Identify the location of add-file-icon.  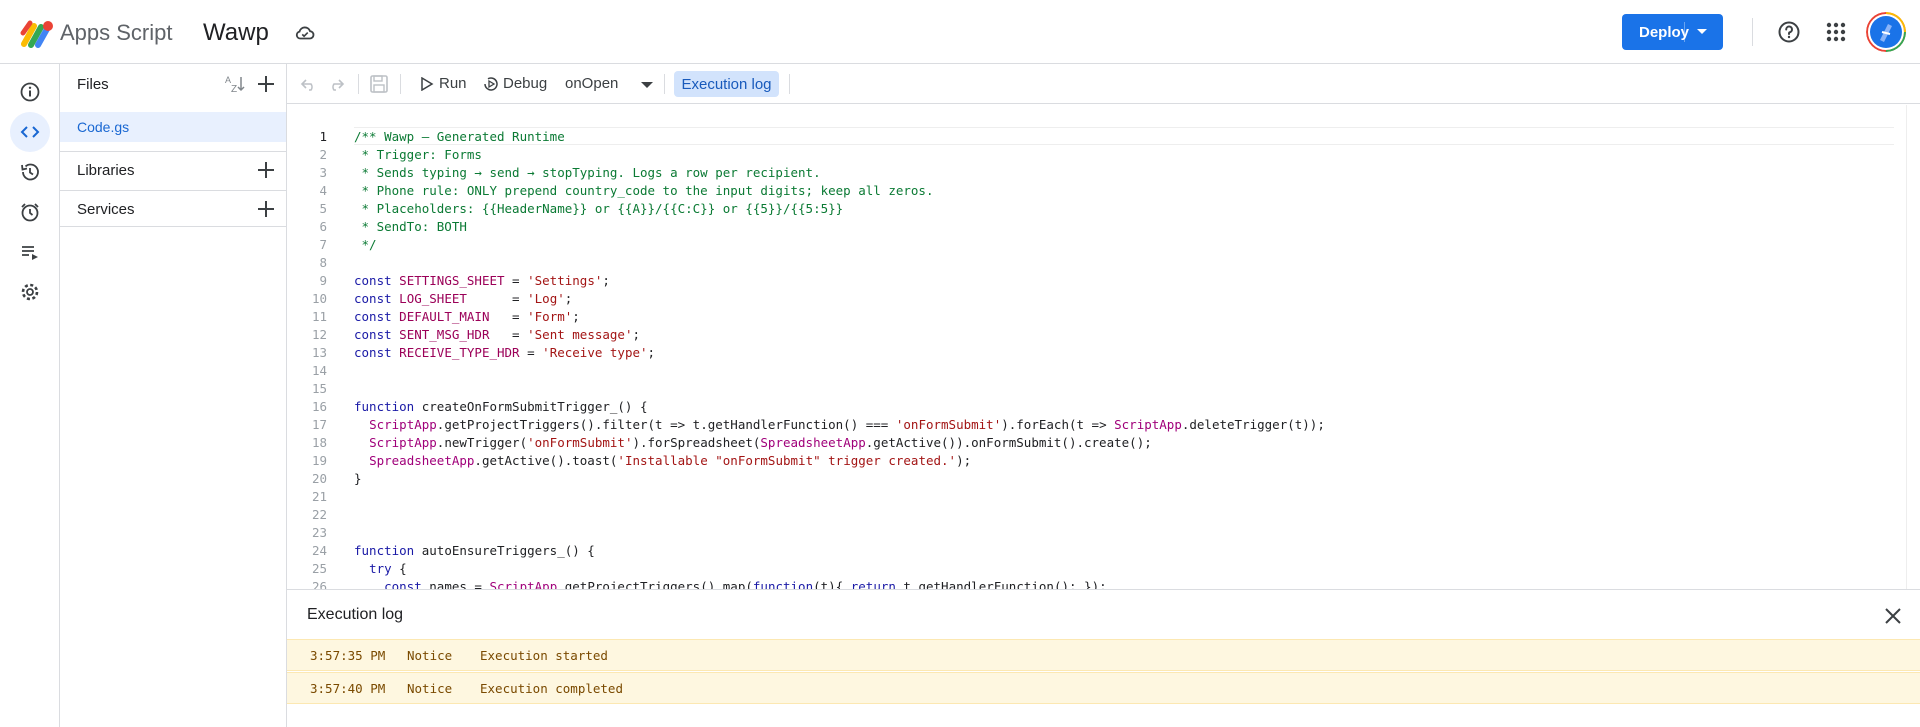
(266, 84).